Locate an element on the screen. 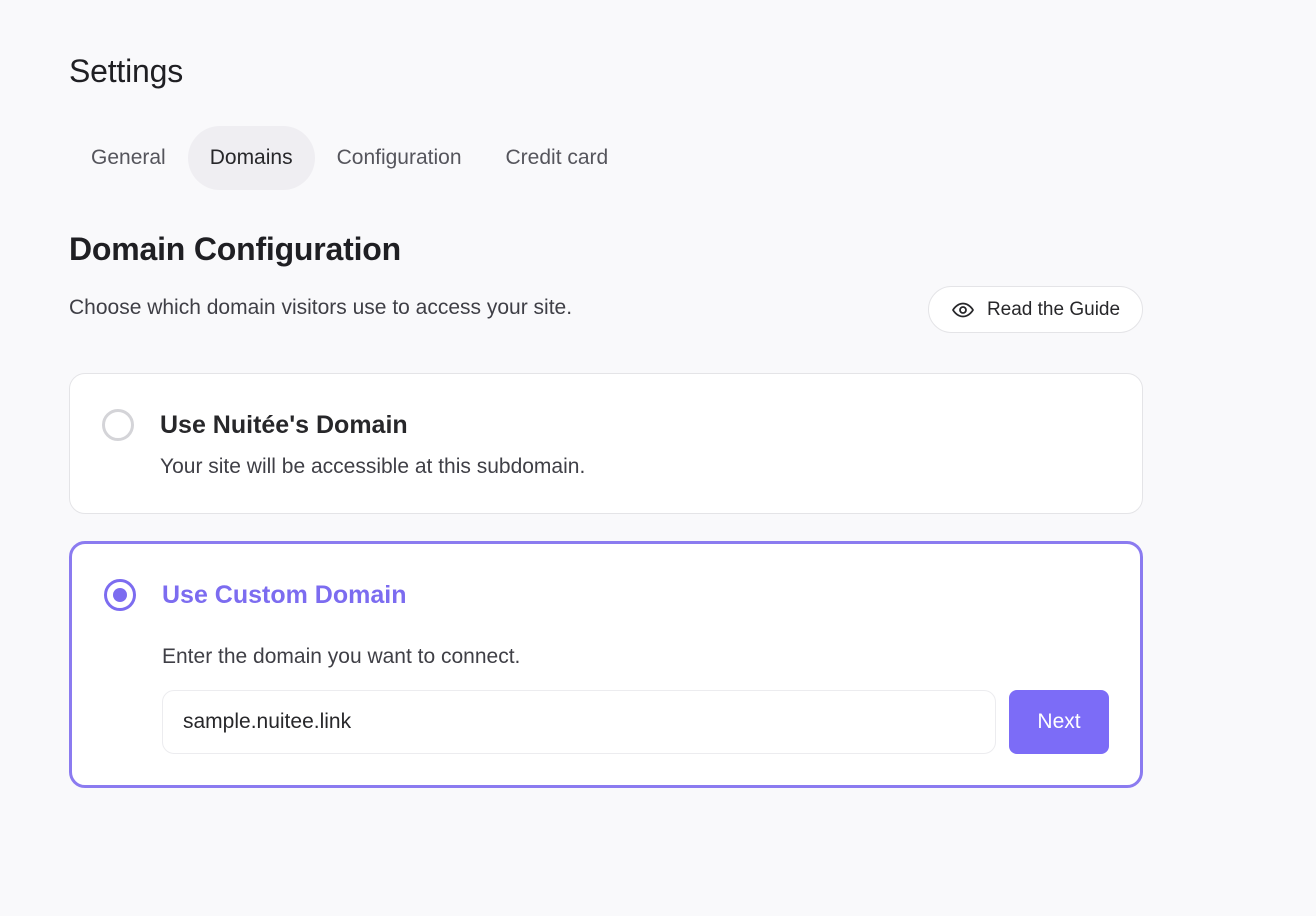  read-guide-label: Read the Guide is located at coordinates (1053, 309).